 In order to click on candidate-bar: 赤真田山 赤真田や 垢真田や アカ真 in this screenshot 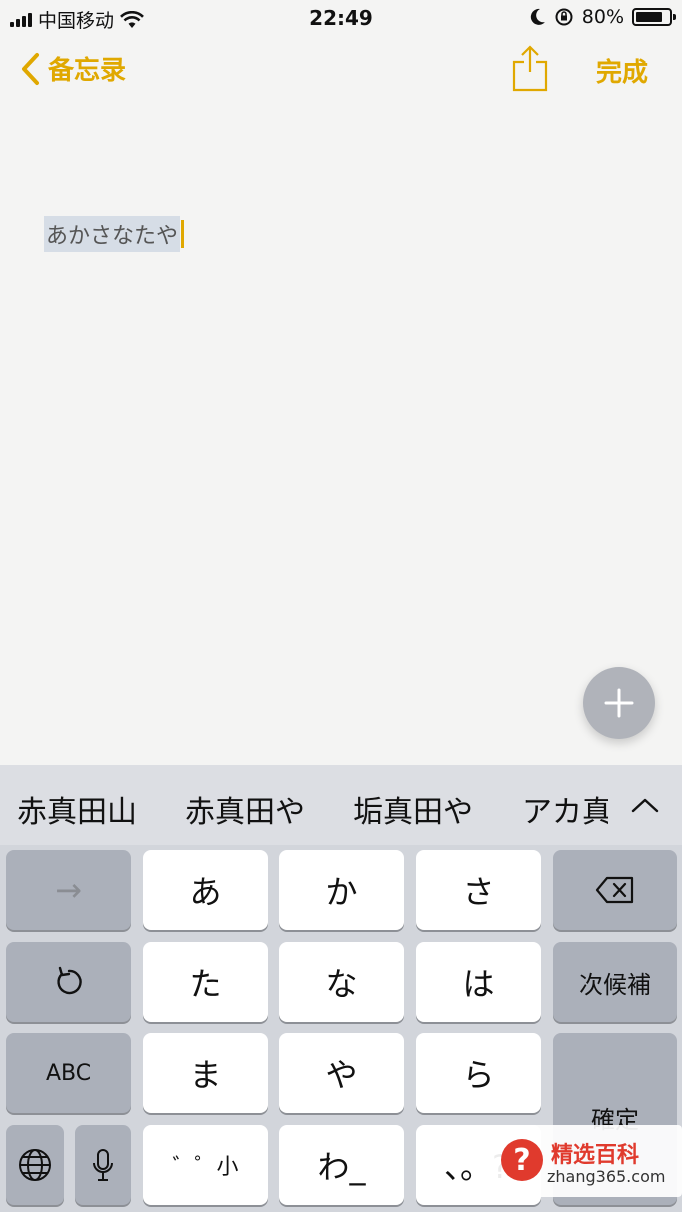, I will do `click(341, 805)`.